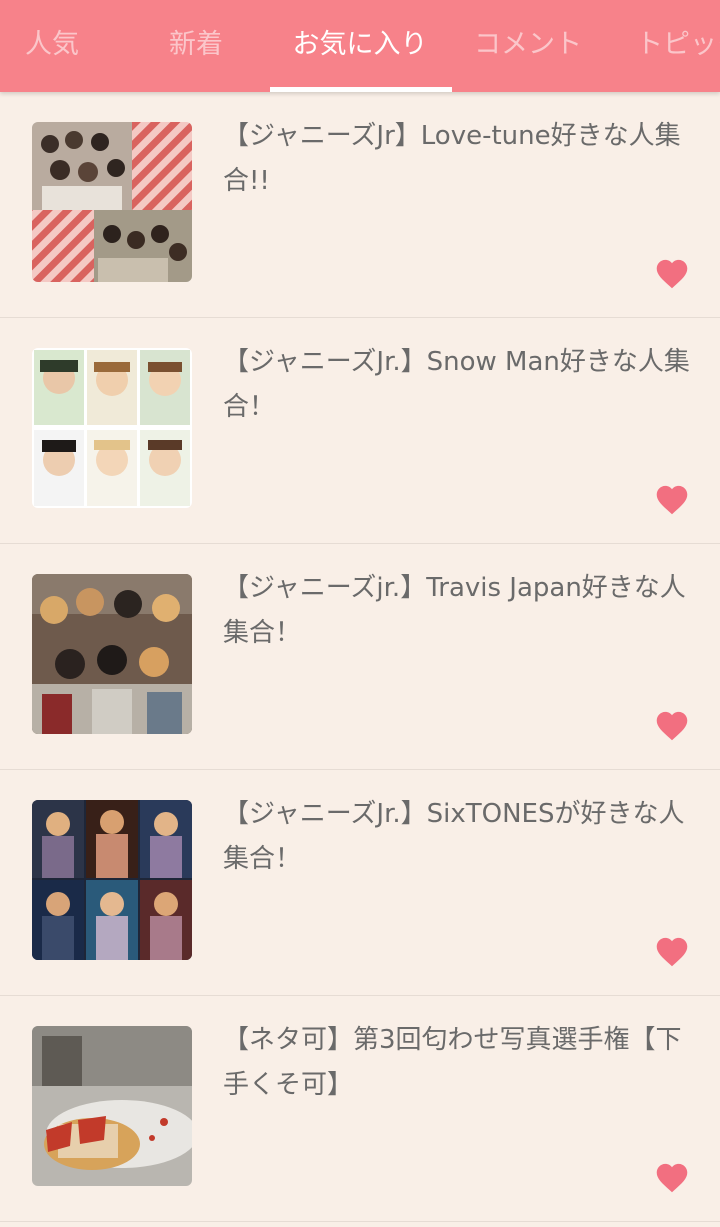  What do you see at coordinates (458, 611) in the screenshot?
I see `topic-title: 【ジャニーズjr.】Travis Japan好きな人集合！` at bounding box center [458, 611].